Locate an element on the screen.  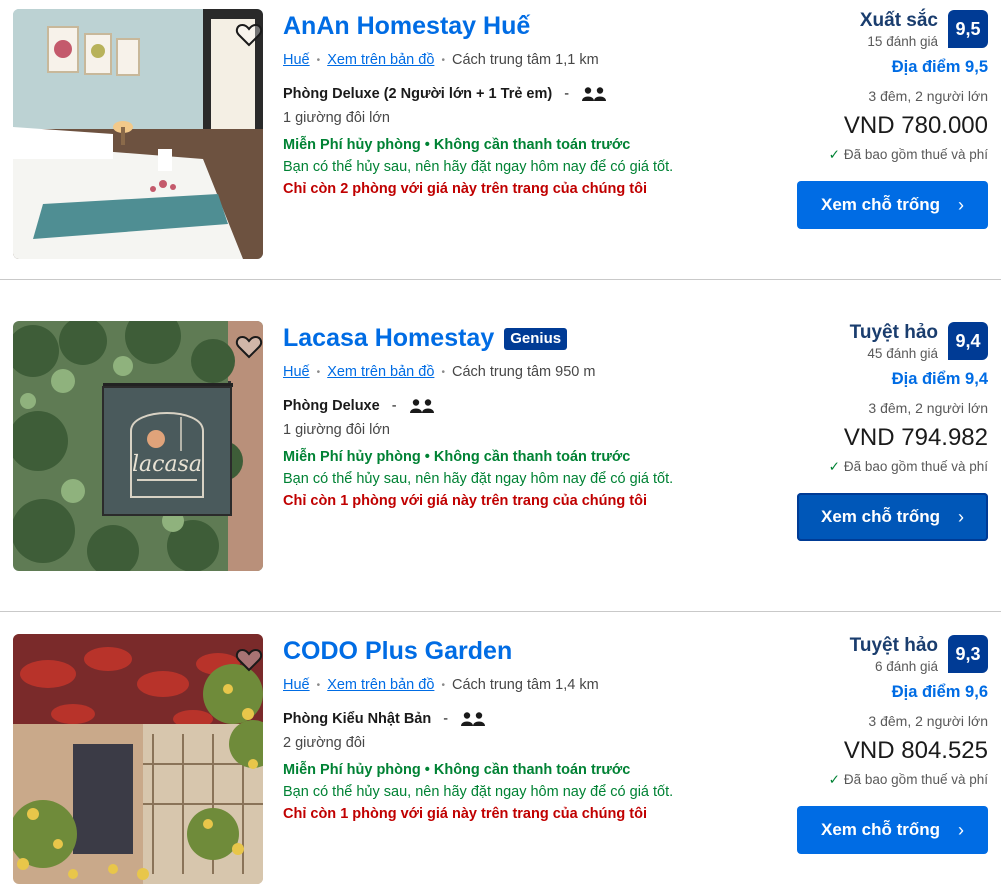
title-row: AnAn Homestay Huế is located at coordinates (406, 26).